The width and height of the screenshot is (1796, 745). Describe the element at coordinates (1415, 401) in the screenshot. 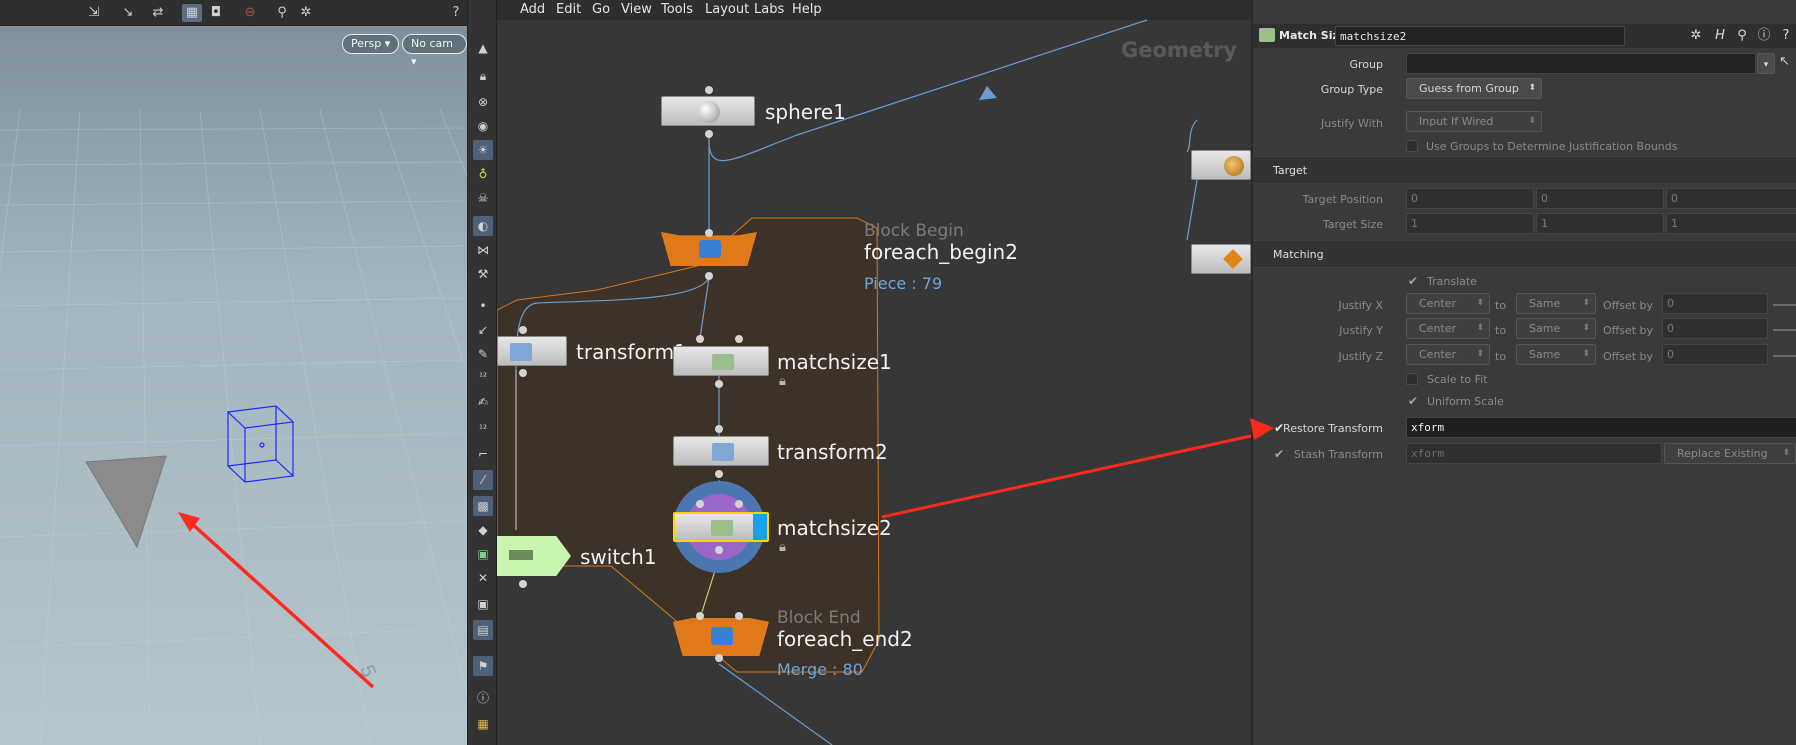

I see `uniform-scale-checkmark-icon: ✔` at that location.